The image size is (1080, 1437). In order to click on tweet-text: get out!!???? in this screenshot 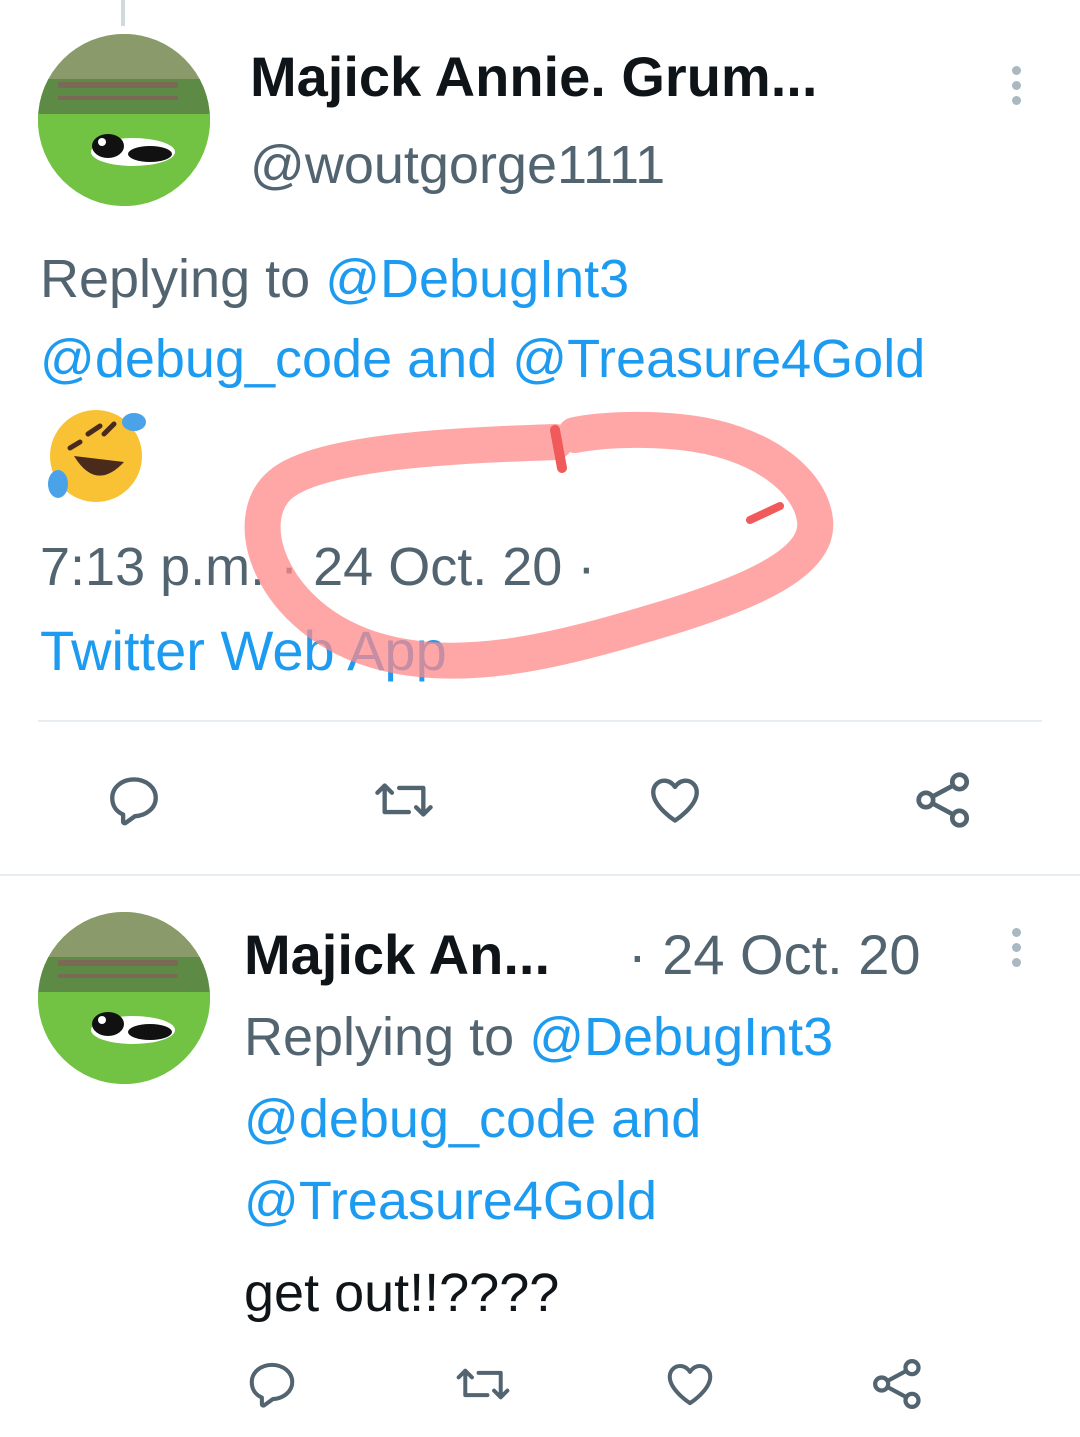, I will do `click(402, 1293)`.